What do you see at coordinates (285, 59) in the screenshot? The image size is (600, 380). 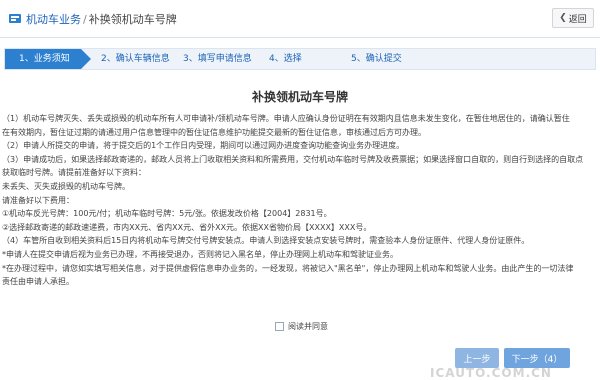 I see `step-4: 4、选择` at bounding box center [285, 59].